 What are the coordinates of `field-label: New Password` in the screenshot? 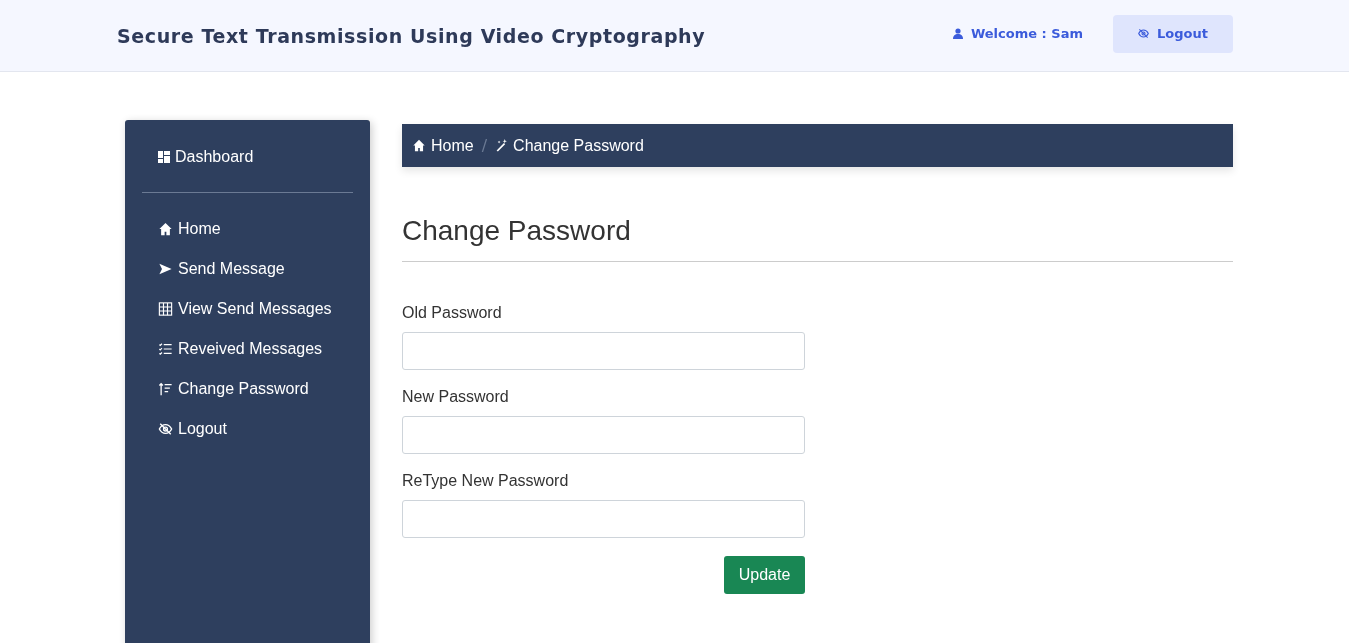 It's located at (456, 397).